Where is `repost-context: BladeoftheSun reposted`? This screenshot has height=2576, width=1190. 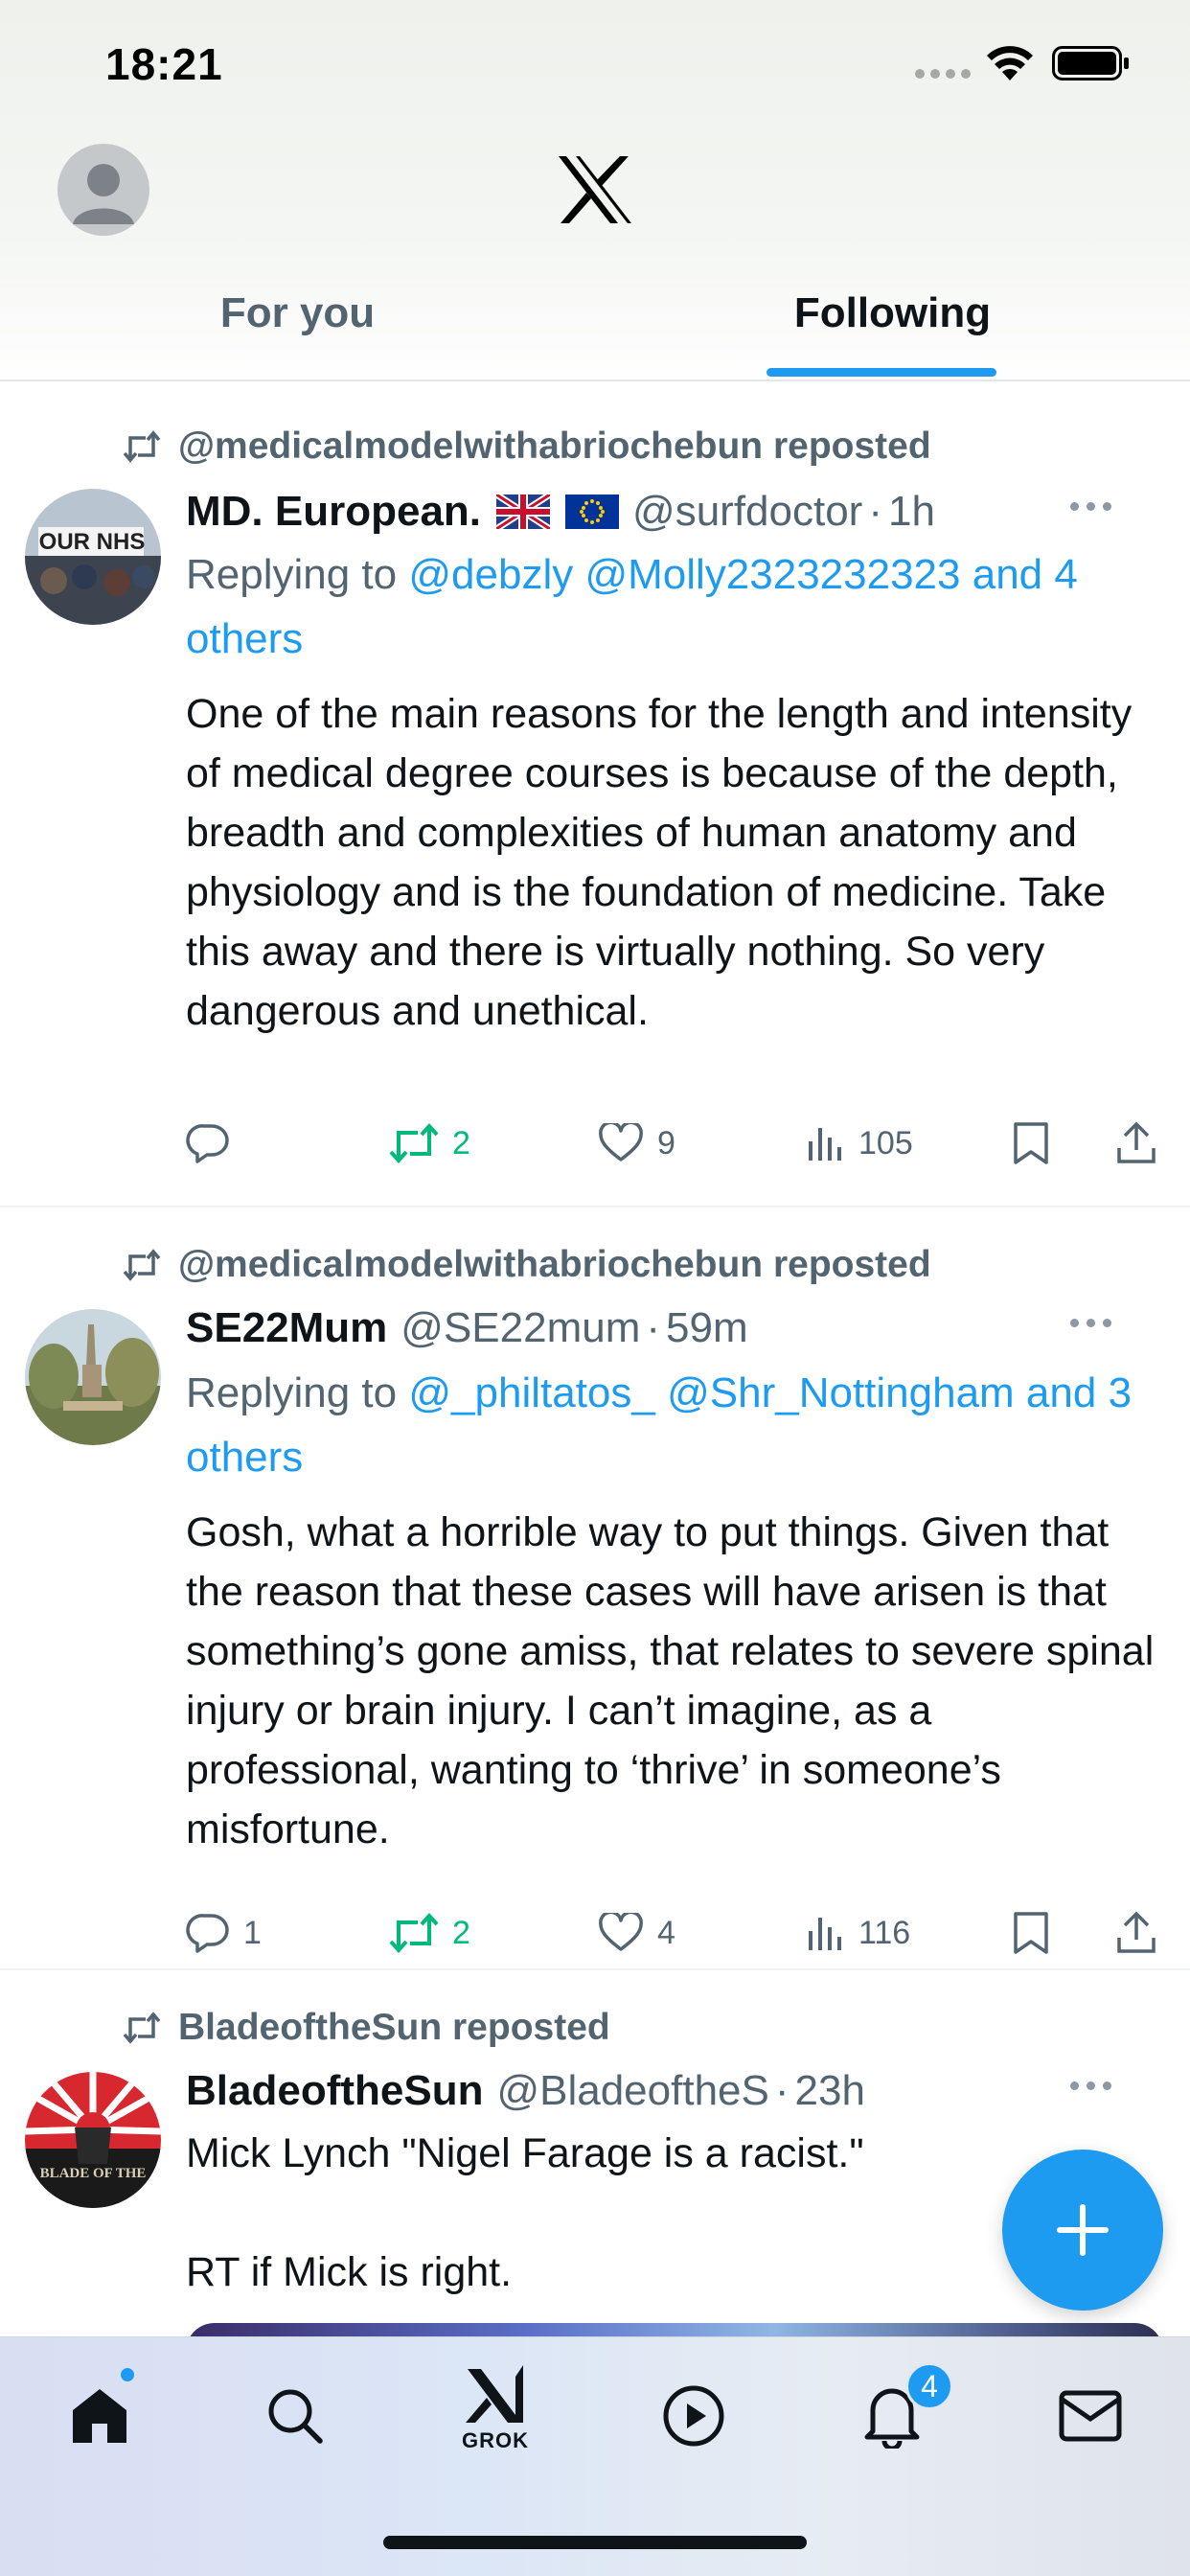
repost-context: BladeoftheSun reposted is located at coordinates (366, 2028).